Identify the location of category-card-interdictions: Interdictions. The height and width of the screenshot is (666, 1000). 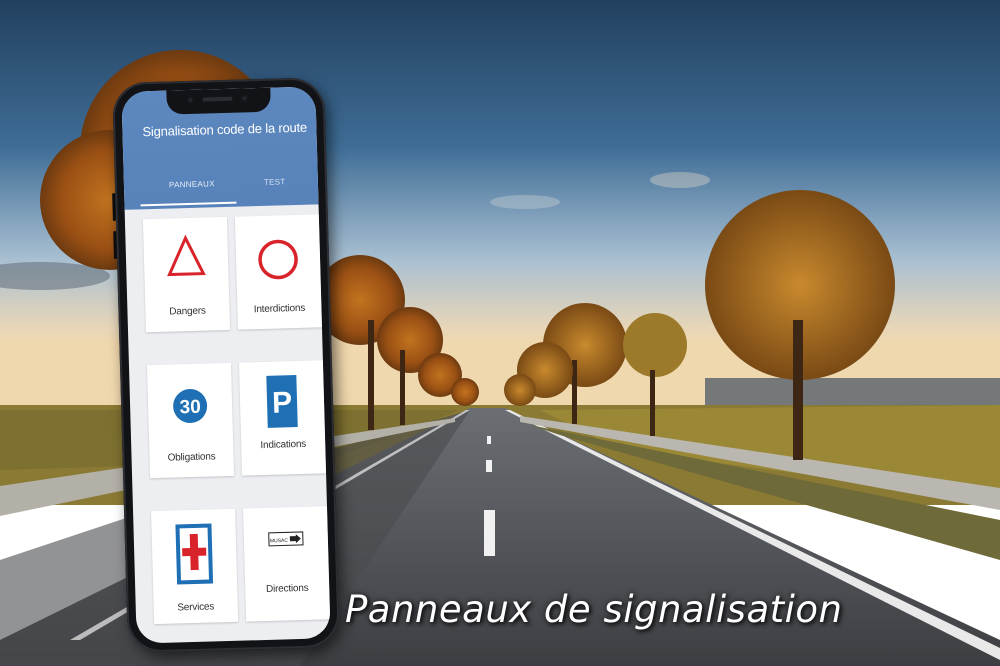
(278, 272).